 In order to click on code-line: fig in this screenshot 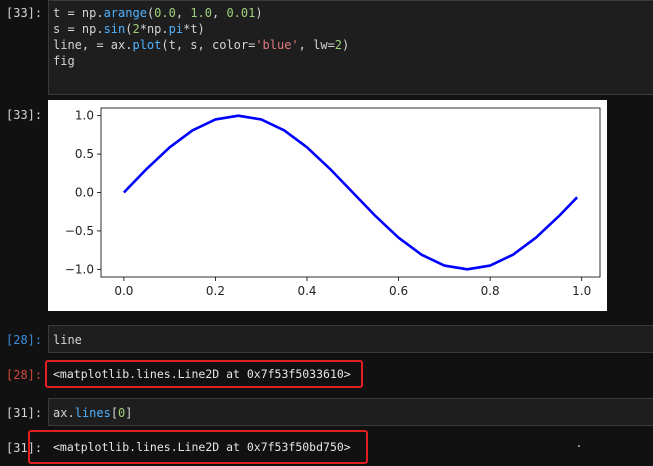, I will do `click(351, 61)`.